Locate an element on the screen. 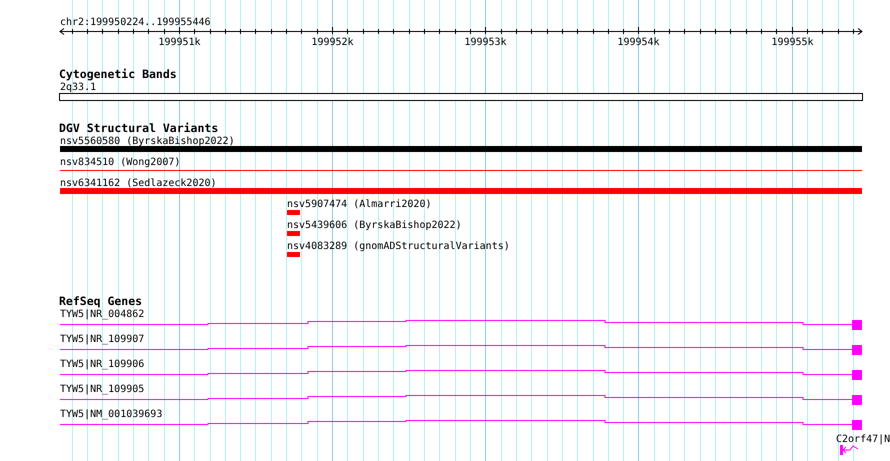 The image size is (890, 461). tick-label: 199951k is located at coordinates (179, 42).